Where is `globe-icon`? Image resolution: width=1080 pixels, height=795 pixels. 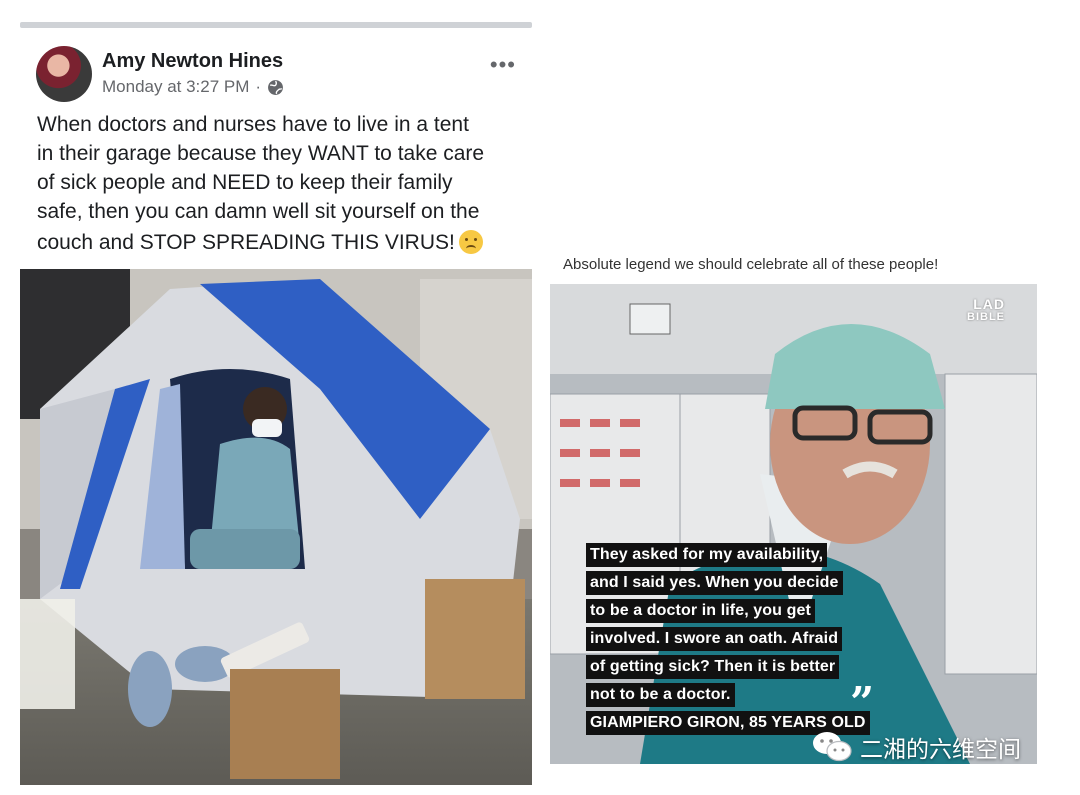 globe-icon is located at coordinates (276, 87).